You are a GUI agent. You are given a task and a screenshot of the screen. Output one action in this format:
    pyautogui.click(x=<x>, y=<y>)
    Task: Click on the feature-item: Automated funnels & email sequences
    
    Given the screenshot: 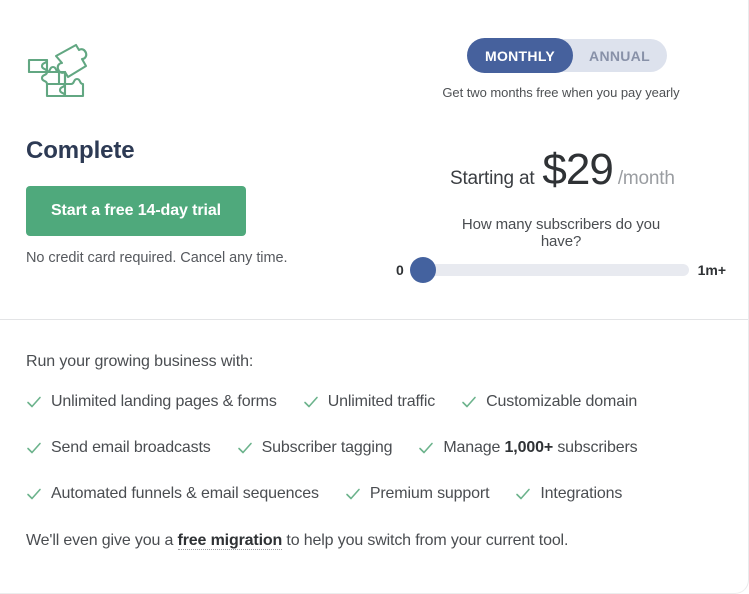 What is the action you would take?
    pyautogui.click(x=172, y=494)
    